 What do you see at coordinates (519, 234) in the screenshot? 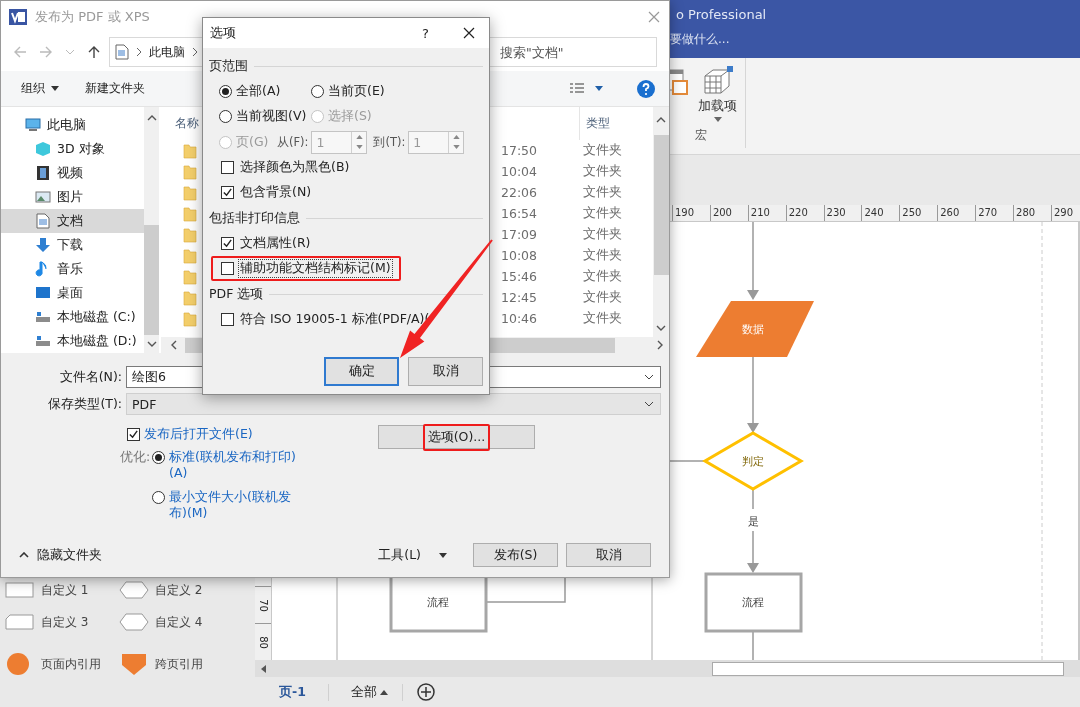
I see `table-cell-text: 17:09` at bounding box center [519, 234].